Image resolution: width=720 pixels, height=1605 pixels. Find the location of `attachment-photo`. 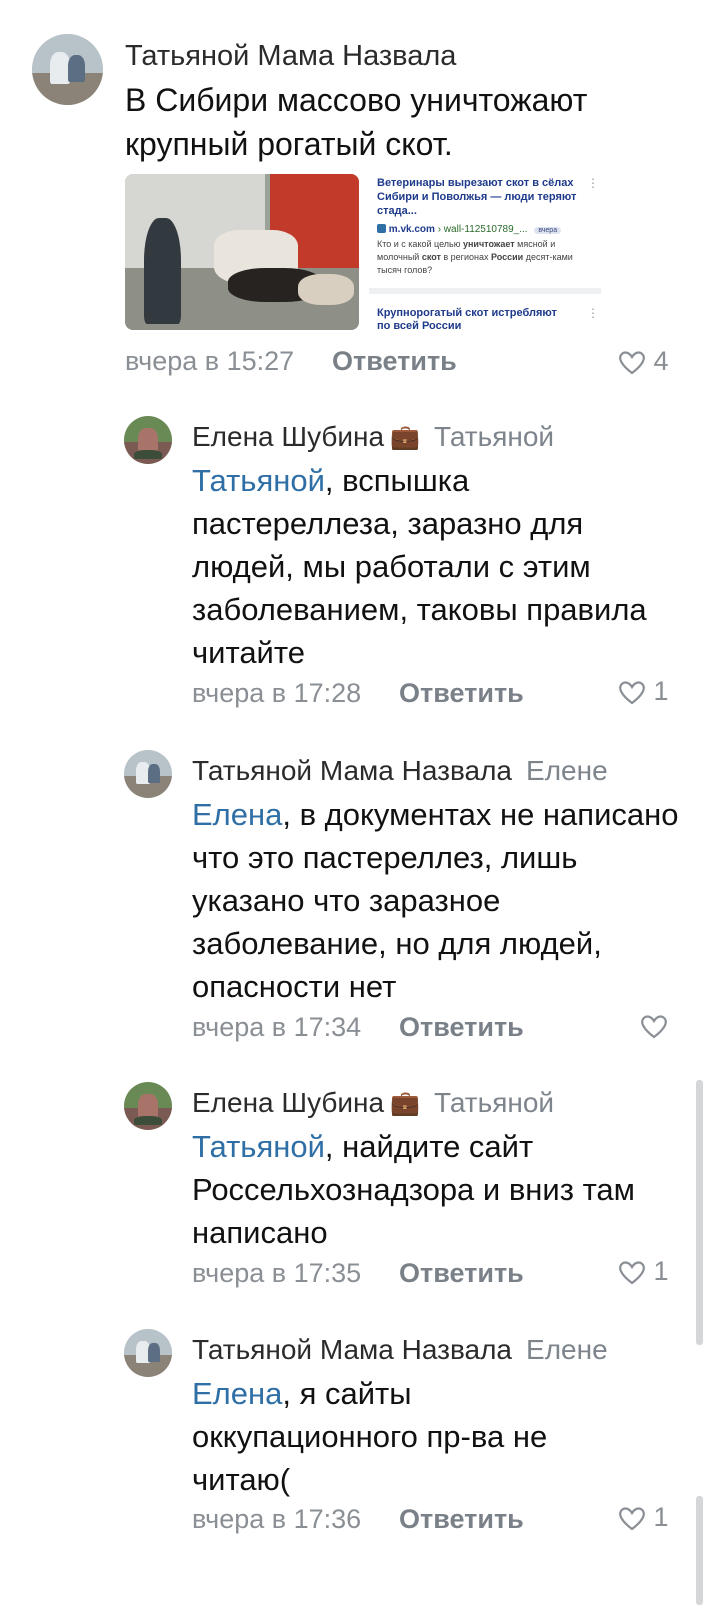

attachment-photo is located at coordinates (242, 252).